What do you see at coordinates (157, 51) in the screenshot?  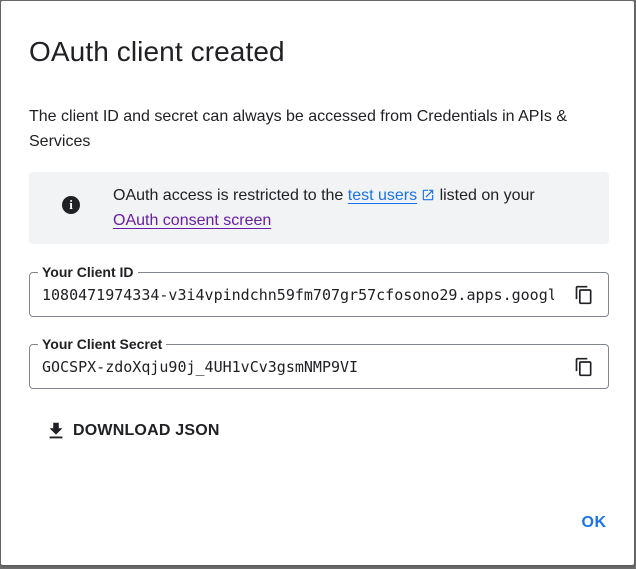 I see `dialog-title: OAuth client created` at bounding box center [157, 51].